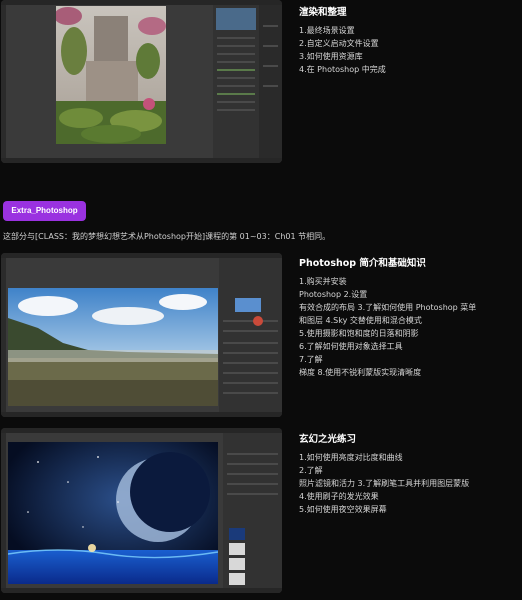  What do you see at coordinates (44, 211) in the screenshot?
I see `category-badge: Extra_Photoshop` at bounding box center [44, 211].